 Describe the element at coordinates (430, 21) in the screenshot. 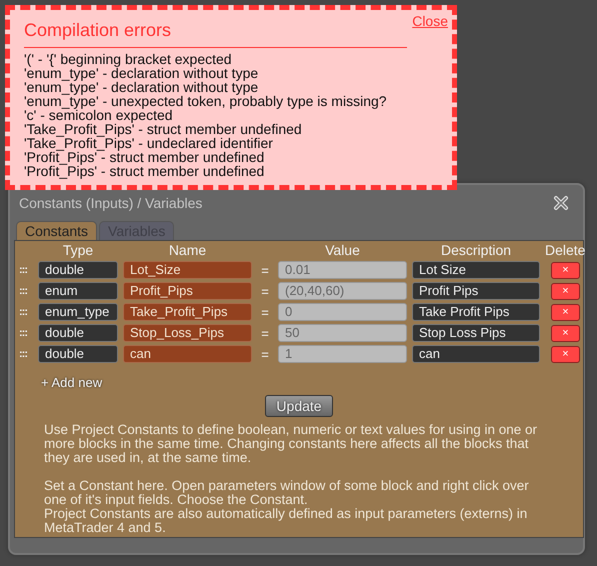

I see `close-link: Close` at that location.